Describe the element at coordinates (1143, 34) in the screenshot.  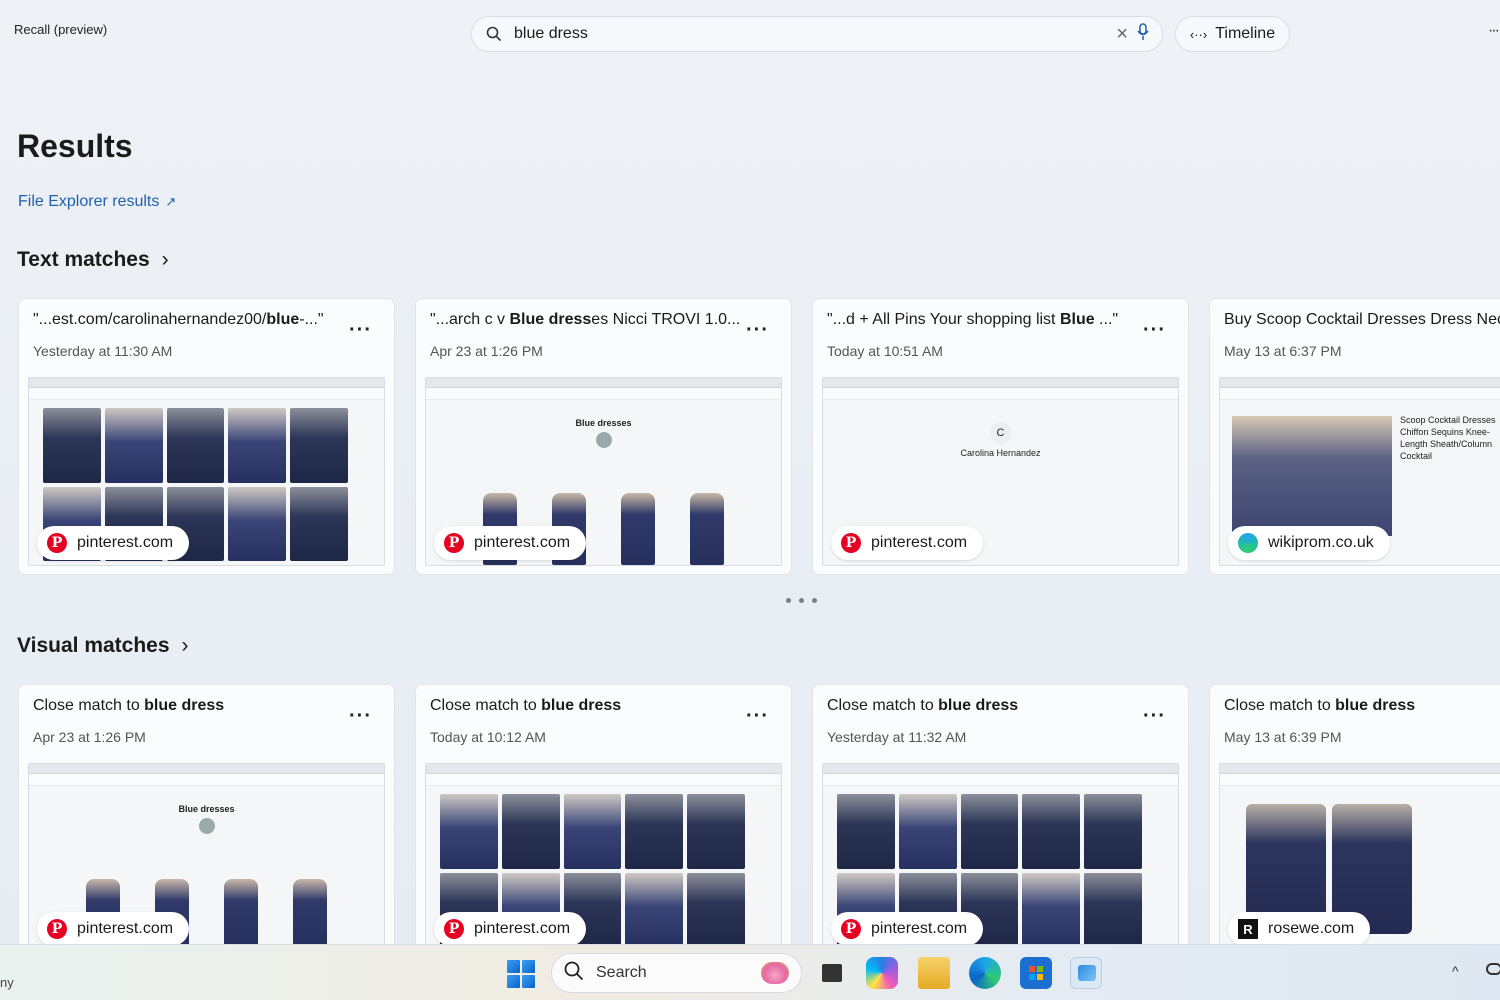
I see `microphone-icon` at that location.